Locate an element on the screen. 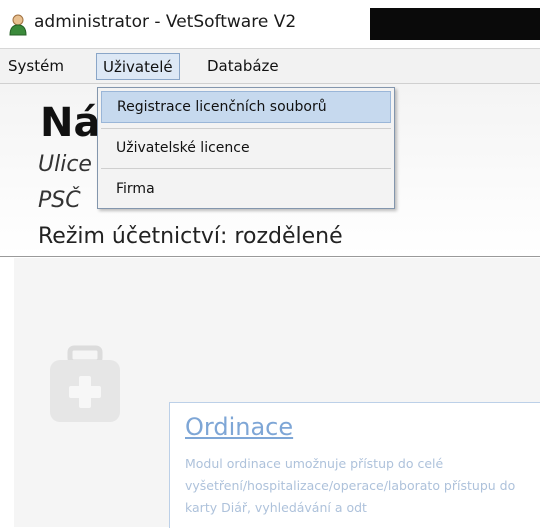  menu-item-license-registration: Registrace licenčních souborů is located at coordinates (246, 107).